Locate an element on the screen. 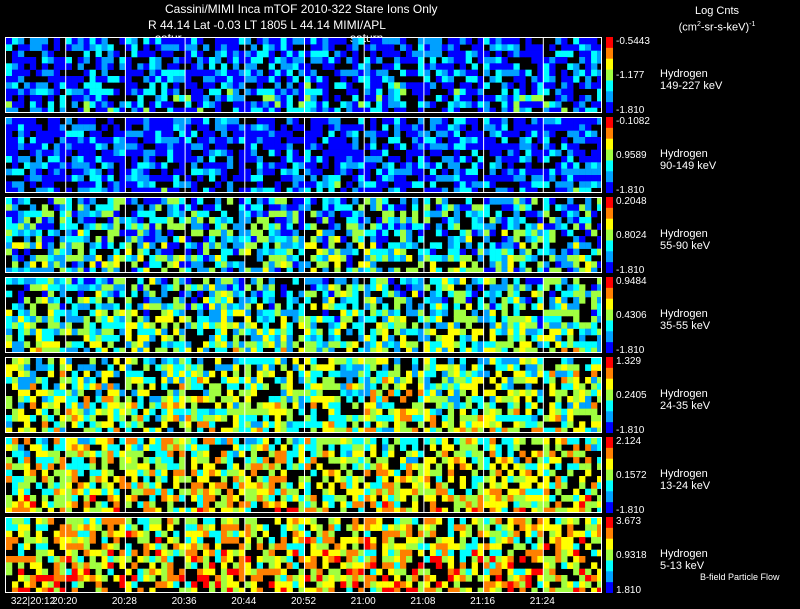 Image resolution: width=800 pixels, height=609 pixels. heatmap-cells is located at coordinates (303, 475).